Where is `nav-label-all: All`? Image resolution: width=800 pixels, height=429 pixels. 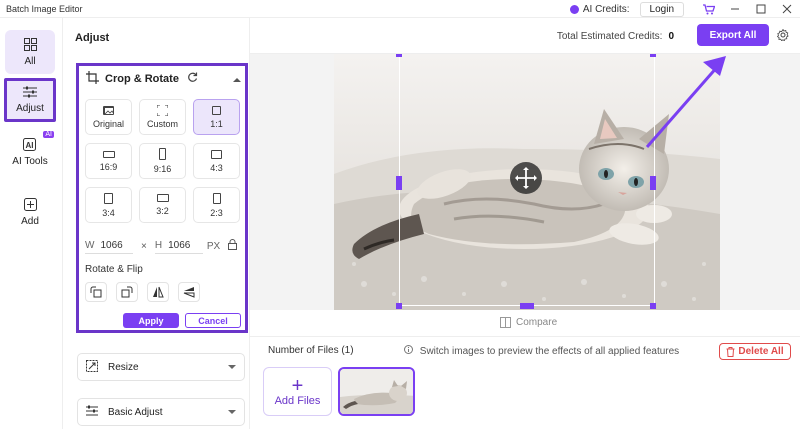 nav-label-all: All is located at coordinates (30, 61).